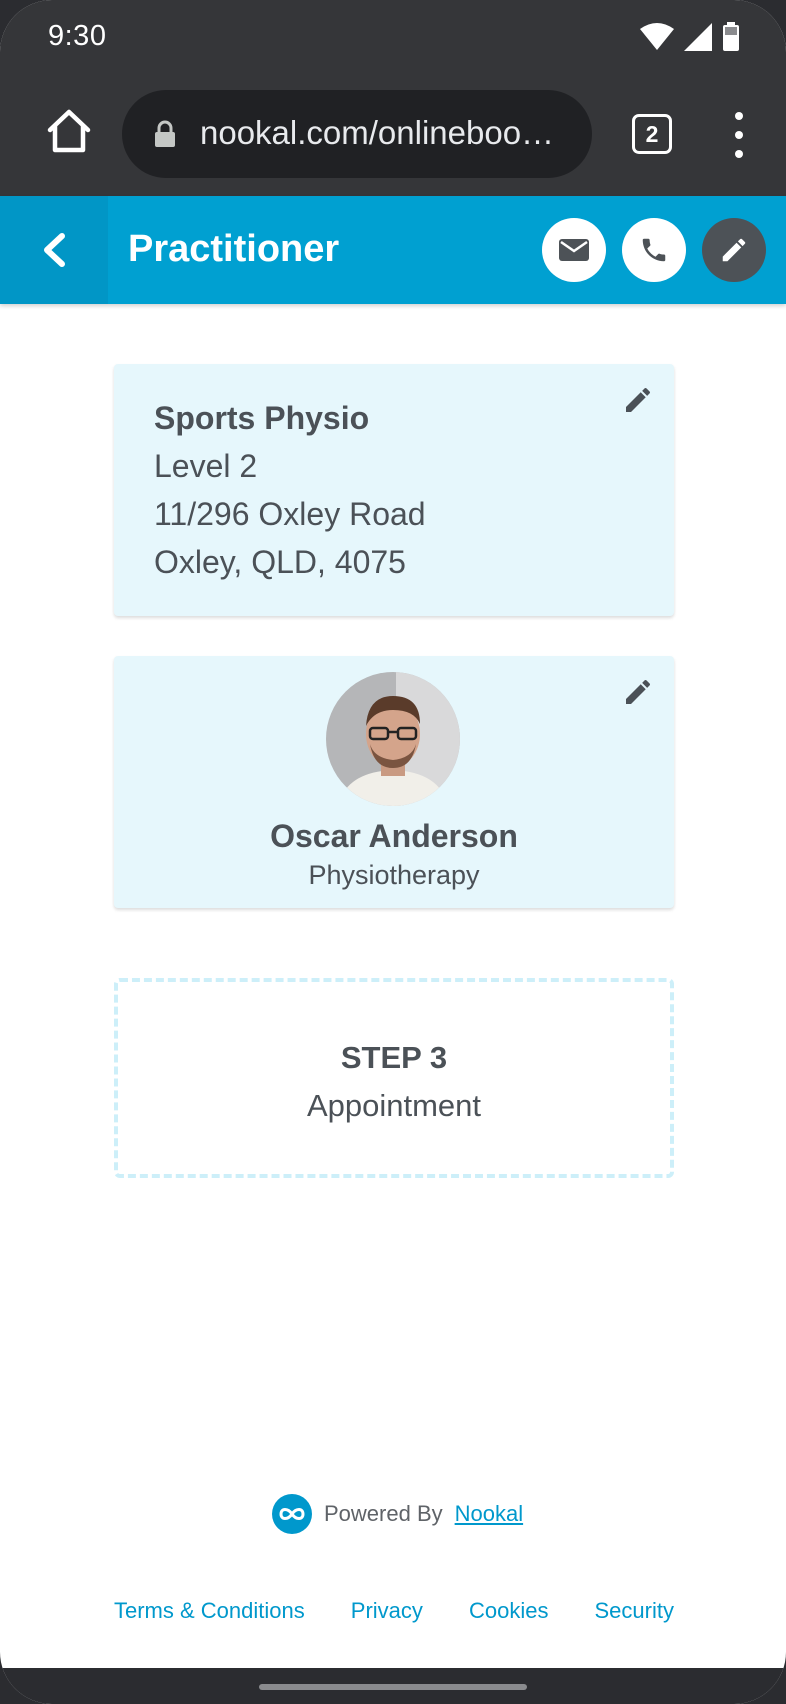 This screenshot has height=1704, width=786. Describe the element at coordinates (394, 1078) in the screenshot. I see `step-appointment-placeholder: STEP 3 Appointment` at that location.